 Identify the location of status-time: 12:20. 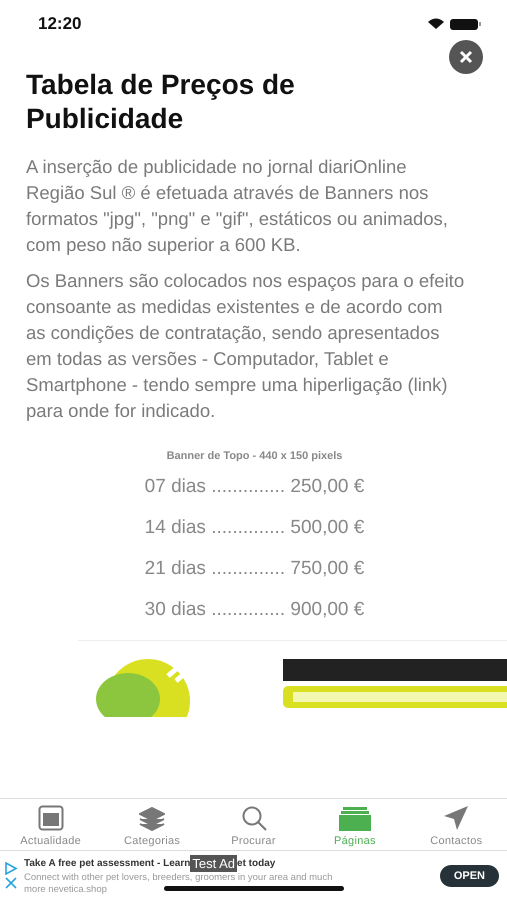
(60, 24).